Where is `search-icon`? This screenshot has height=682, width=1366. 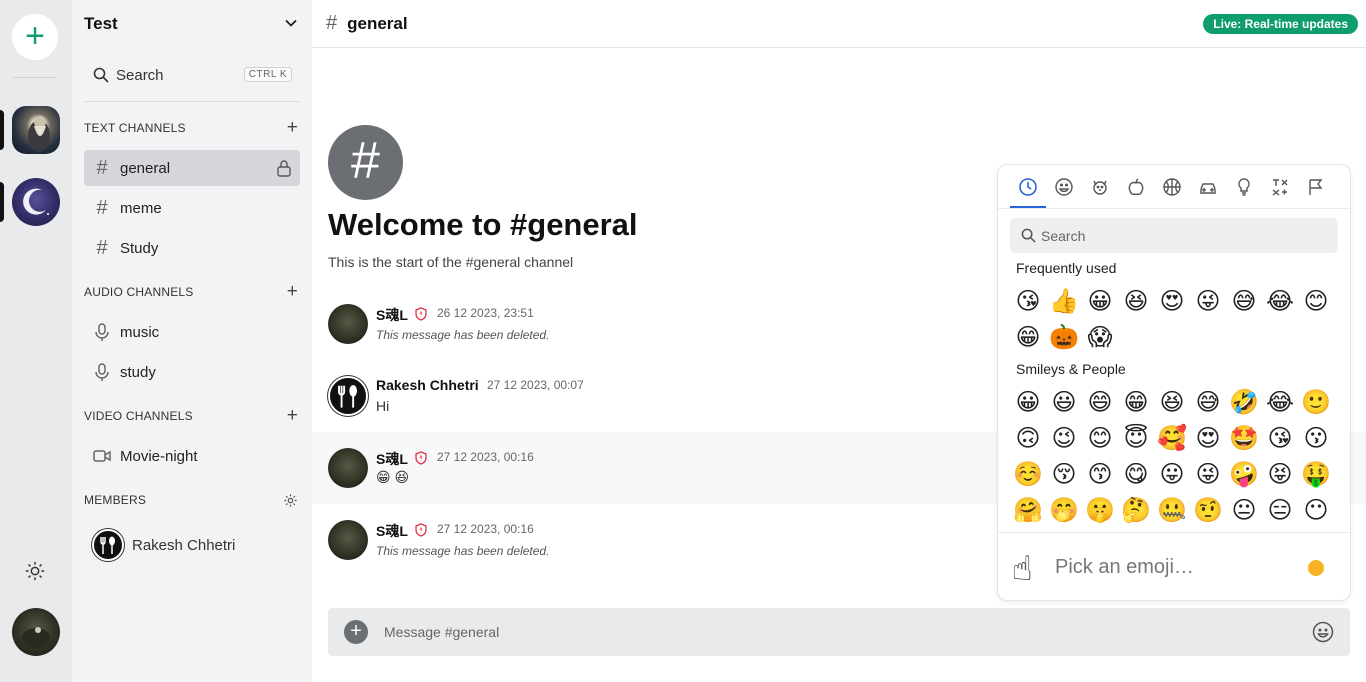
search-icon is located at coordinates (101, 75).